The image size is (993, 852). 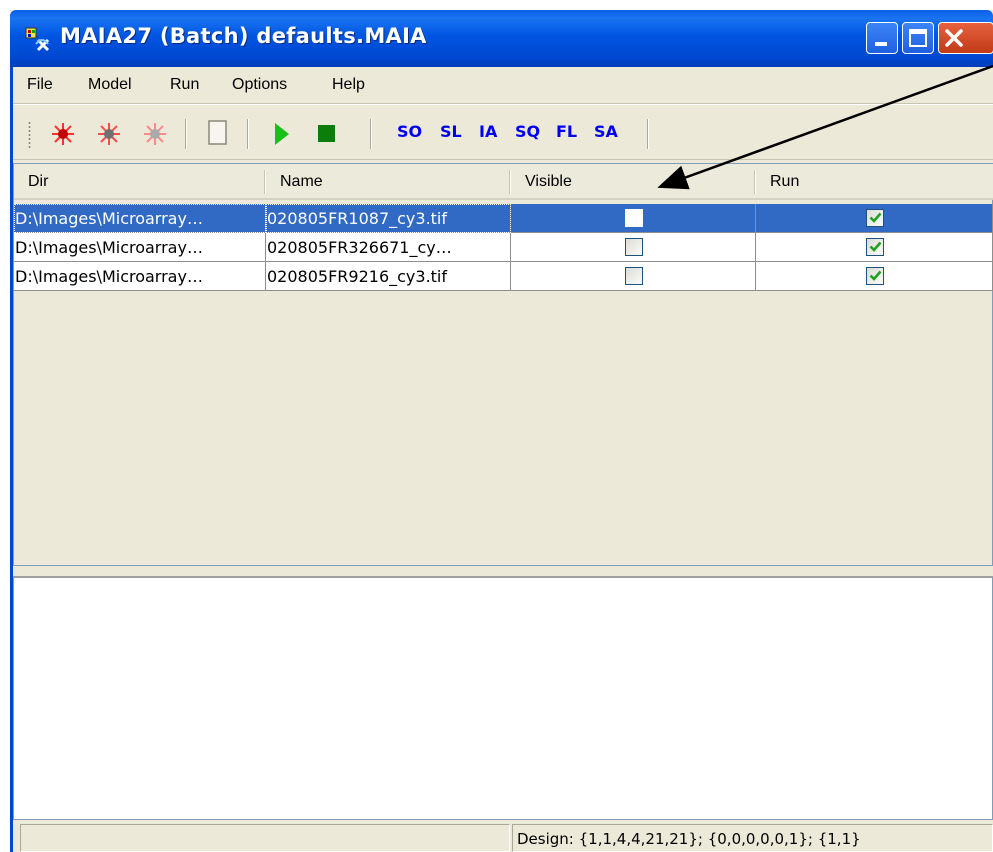 I want to click on close-button, so click(x=965, y=38).